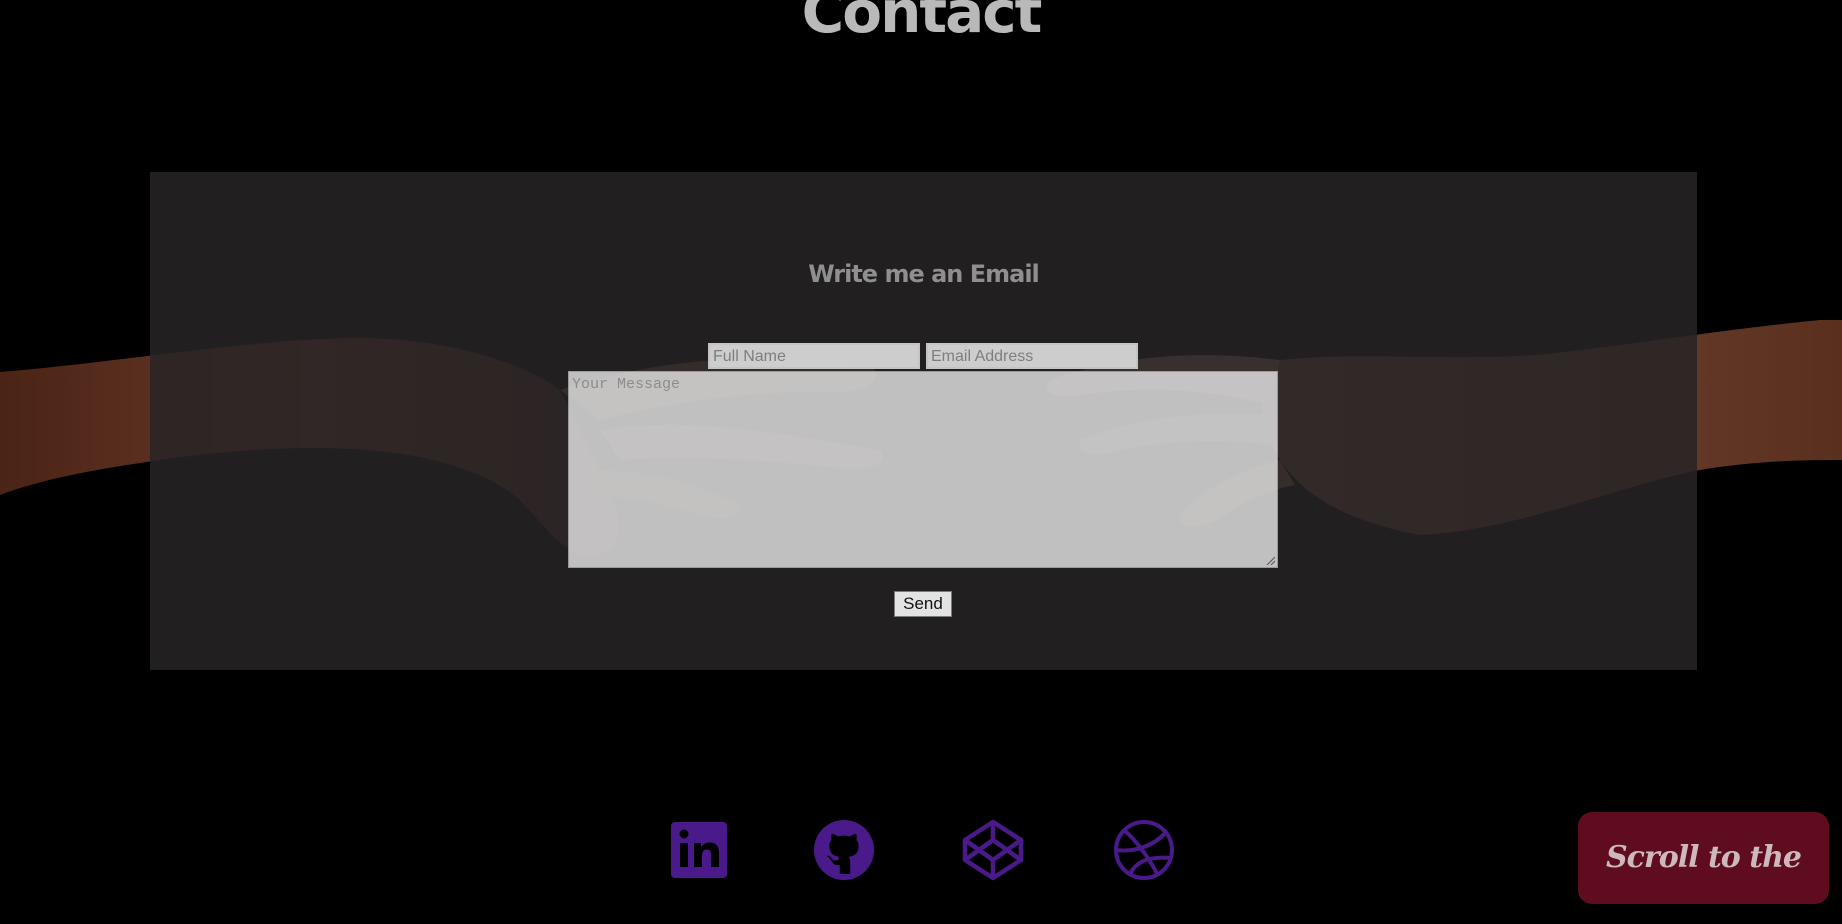 This screenshot has height=924, width=1842. I want to click on full-name-input: Full Name, so click(814, 356).